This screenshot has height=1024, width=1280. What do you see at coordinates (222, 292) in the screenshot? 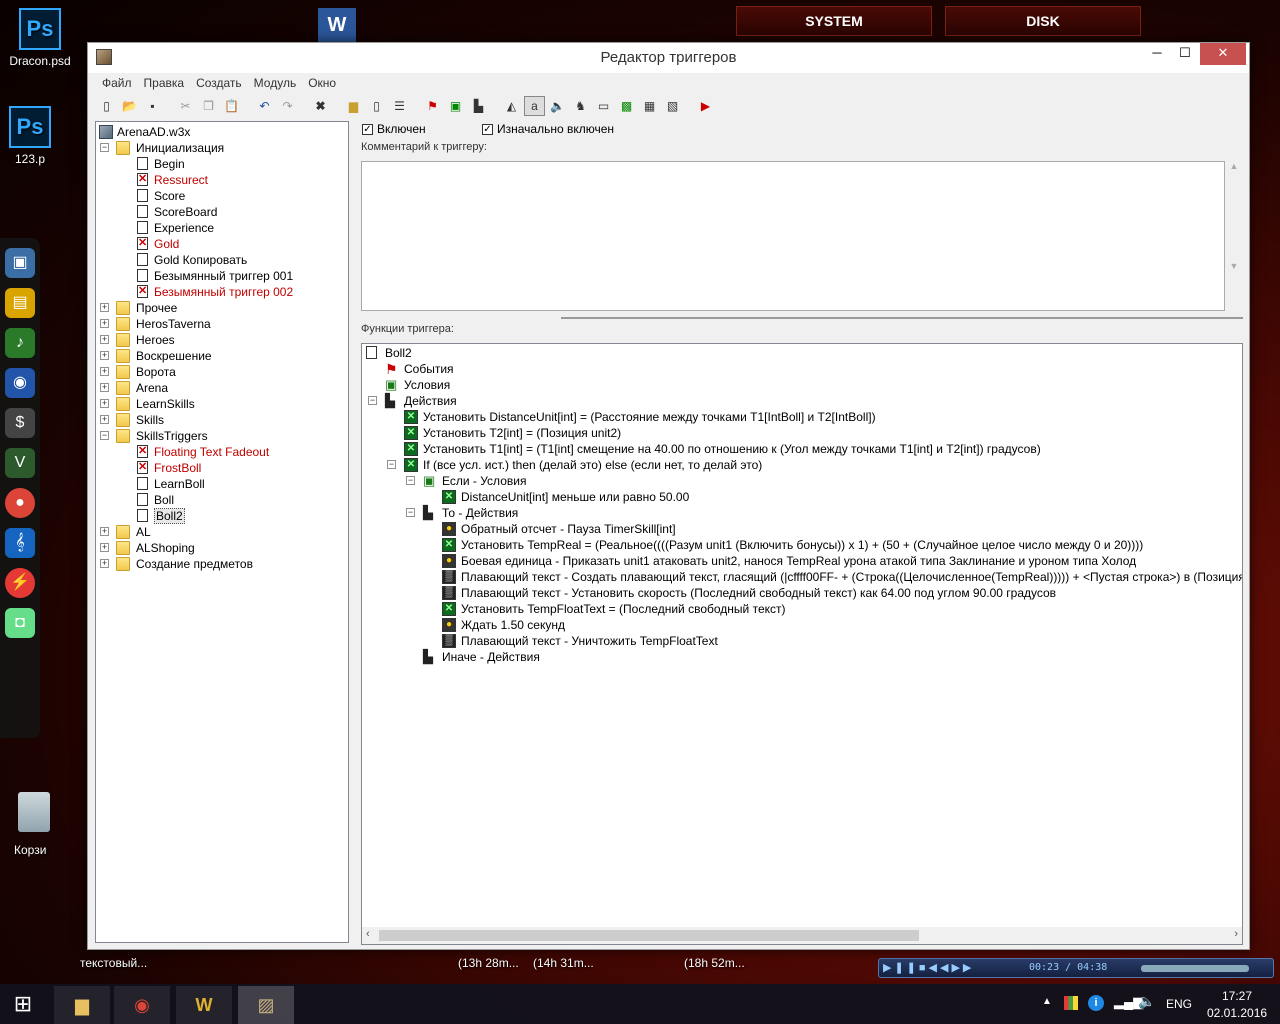
I see `tree-item: ✕ Безымянный триггер 002` at bounding box center [222, 292].